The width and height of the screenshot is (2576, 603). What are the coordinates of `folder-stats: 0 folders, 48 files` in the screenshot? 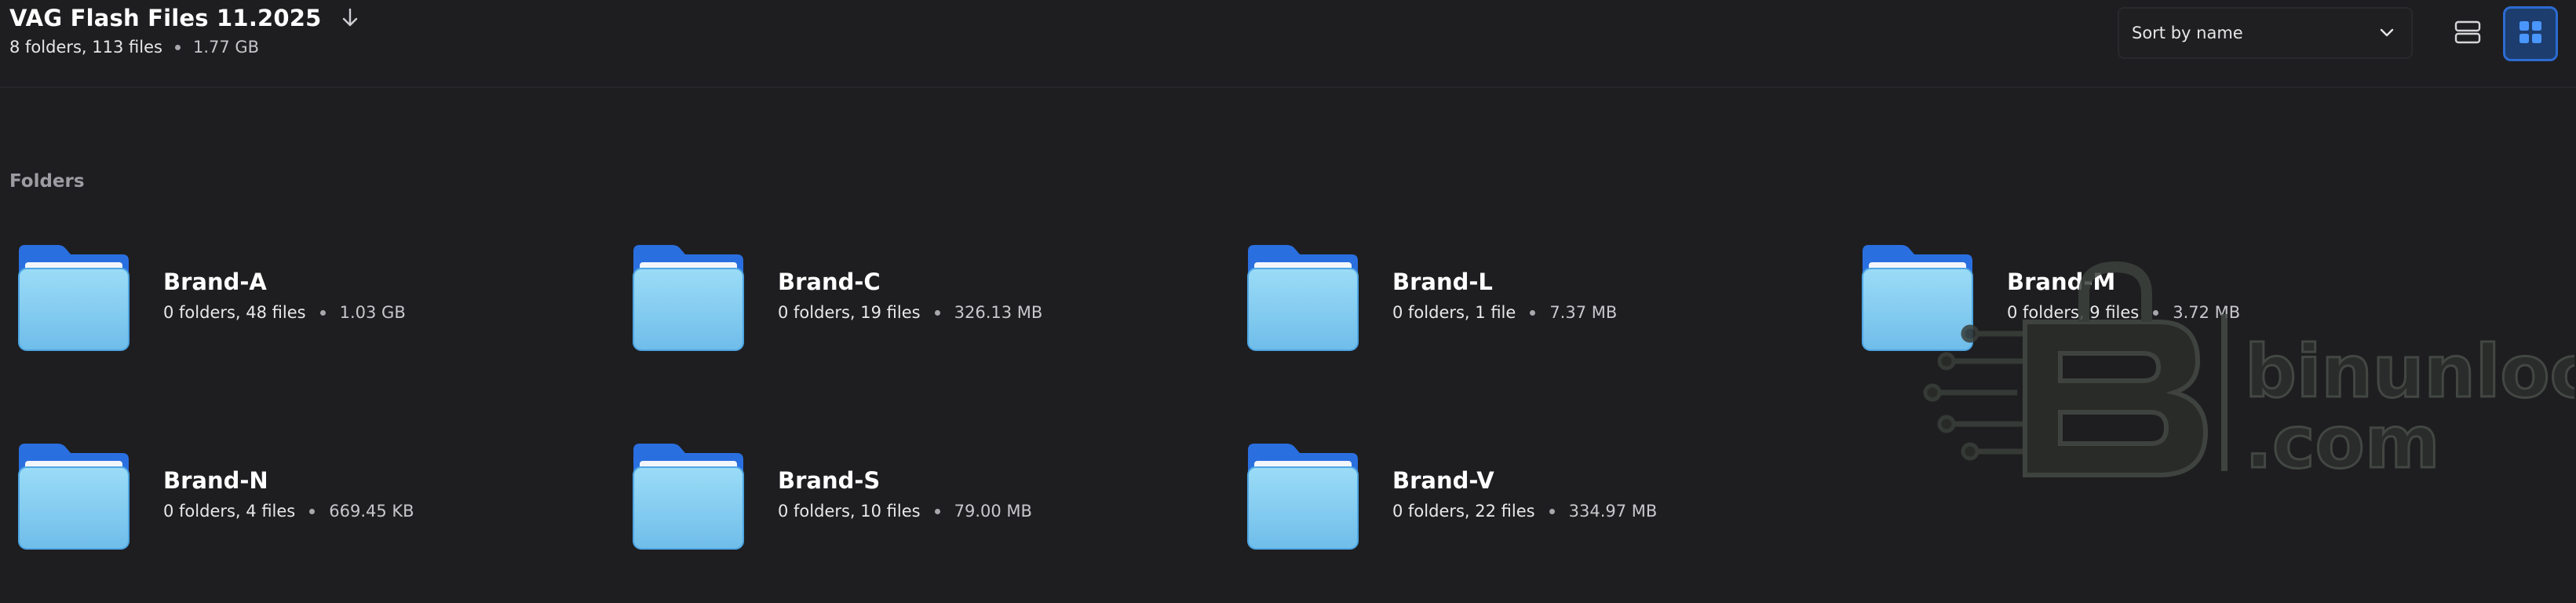 It's located at (234, 312).